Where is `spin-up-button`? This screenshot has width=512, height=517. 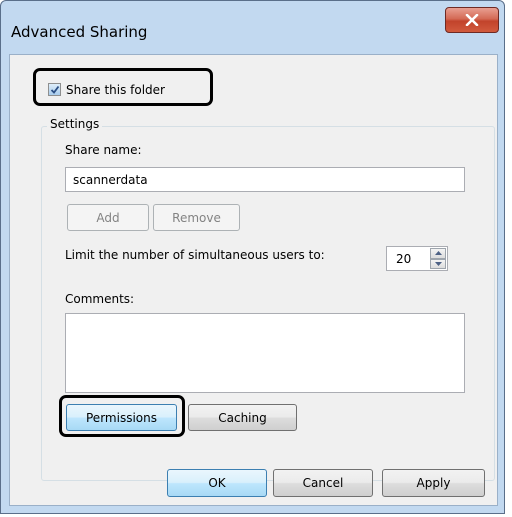
spin-up-button is located at coordinates (438, 253).